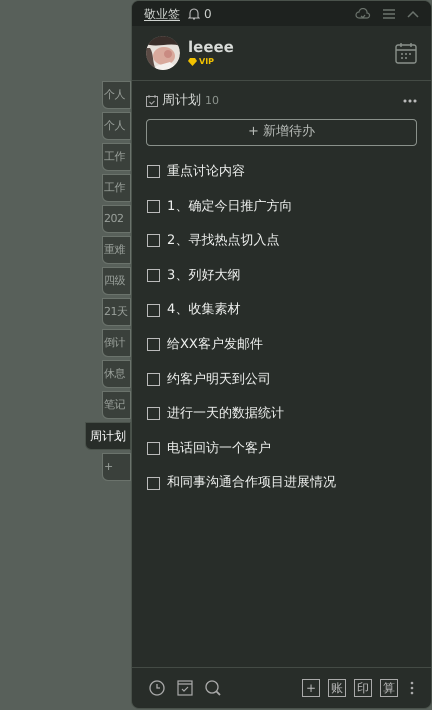 This screenshot has height=710, width=432. Describe the element at coordinates (229, 207) in the screenshot. I see `todo-text: 1、确定今日推广方向` at that location.